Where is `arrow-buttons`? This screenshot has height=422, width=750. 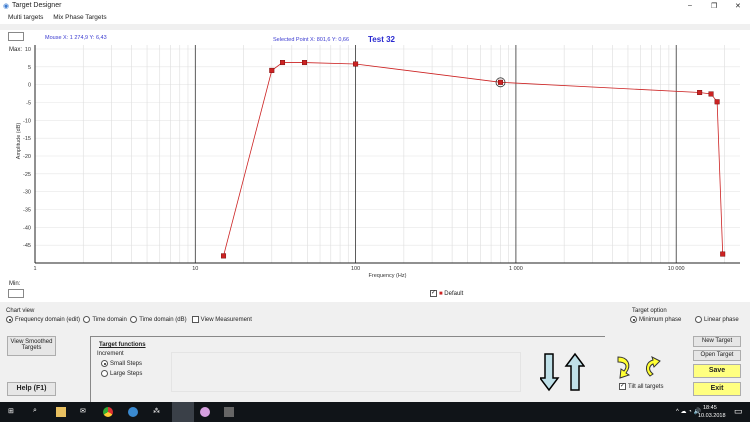 arrow-buttons is located at coordinates (562, 372).